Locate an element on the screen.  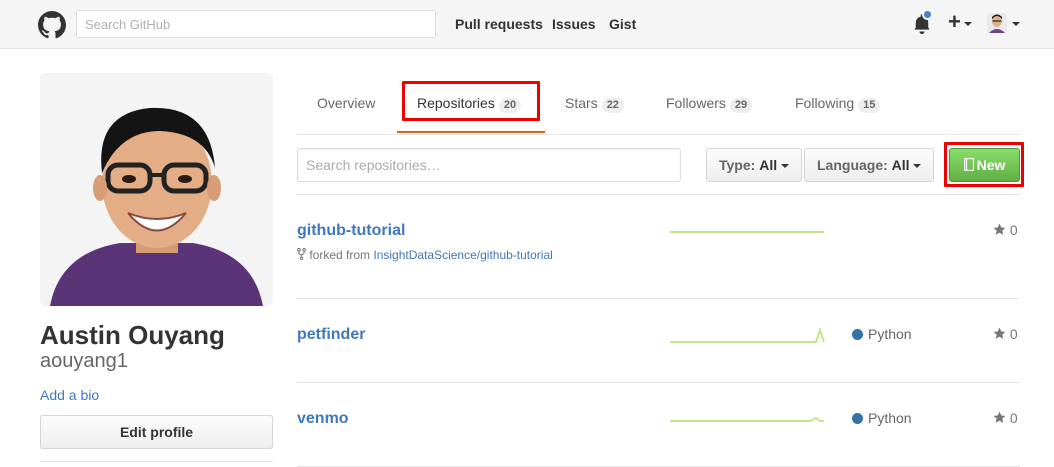
language-filter-dropdown: Language: All is located at coordinates (869, 165).